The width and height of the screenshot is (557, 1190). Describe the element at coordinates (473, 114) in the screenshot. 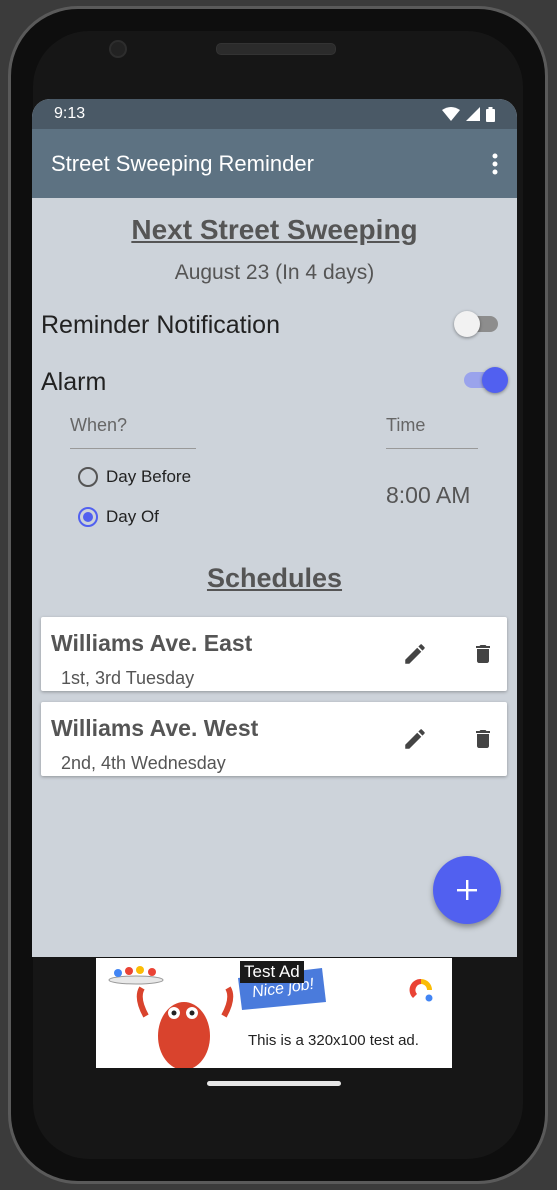

I see `signal-icon` at that location.